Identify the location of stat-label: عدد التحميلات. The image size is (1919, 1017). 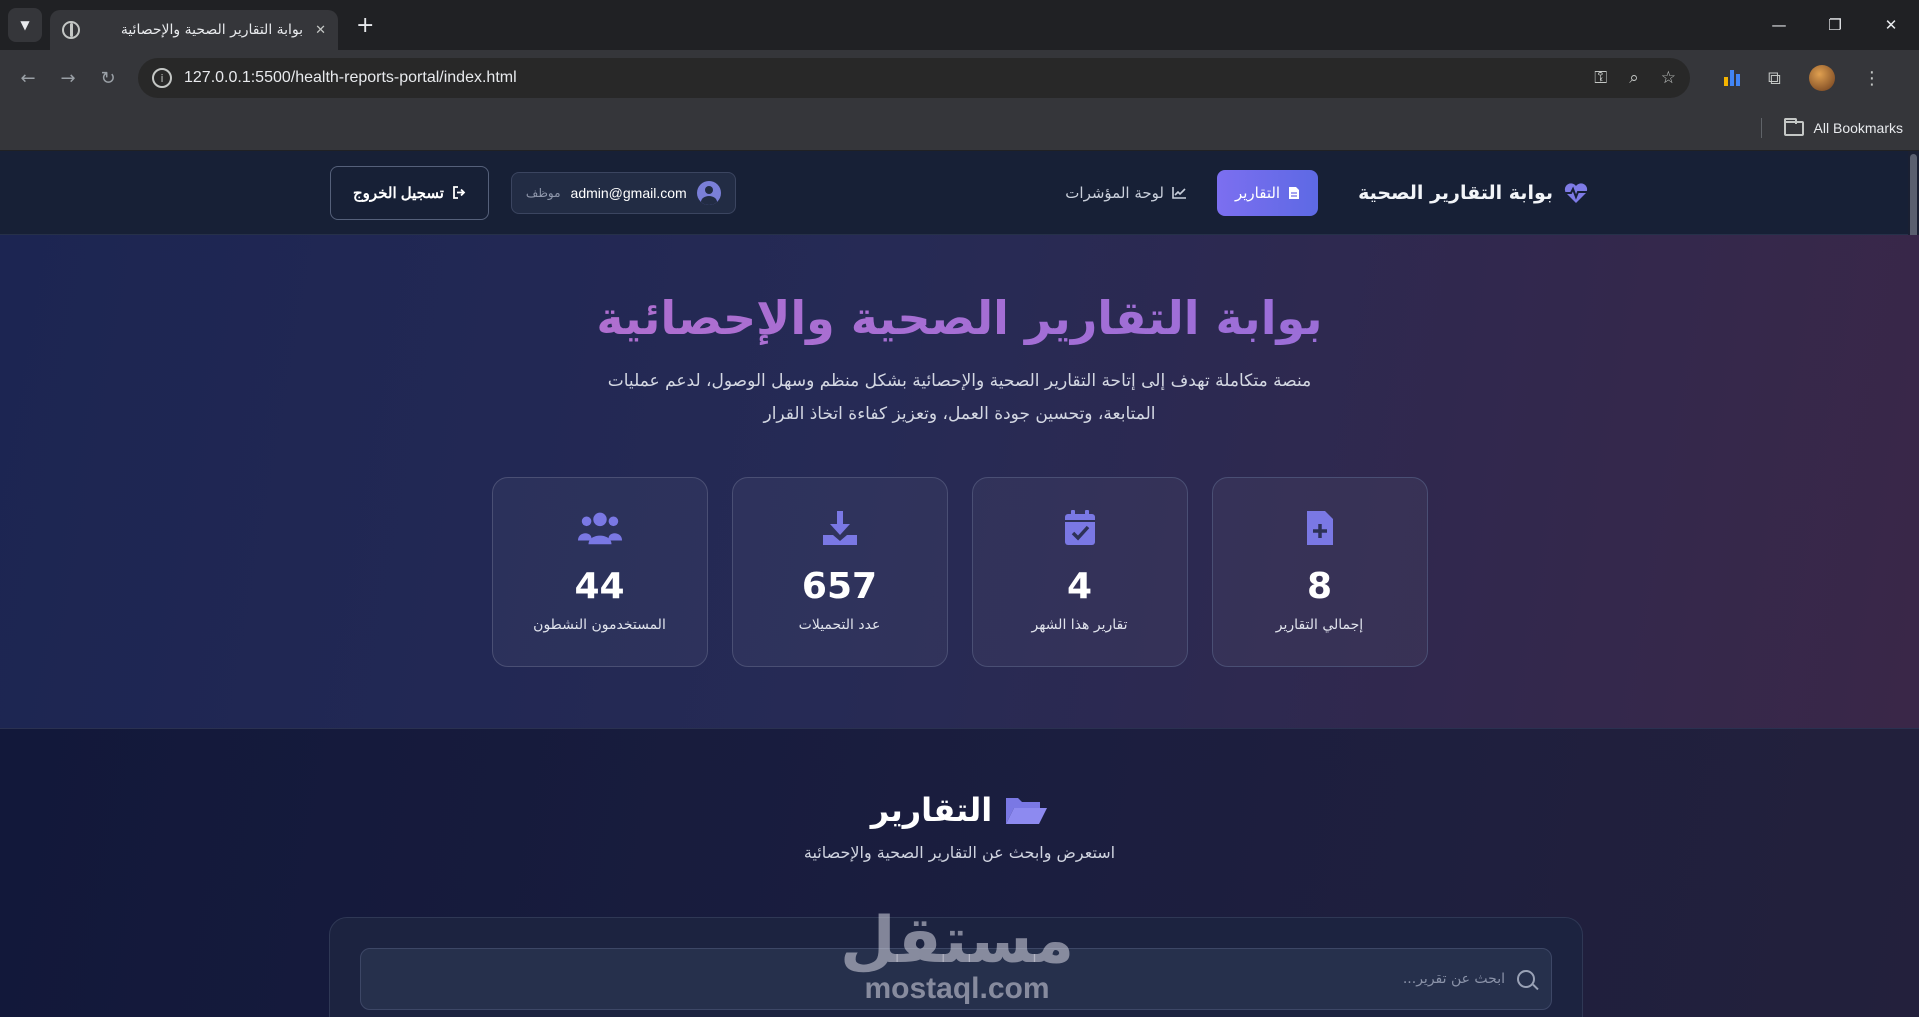
(839, 625).